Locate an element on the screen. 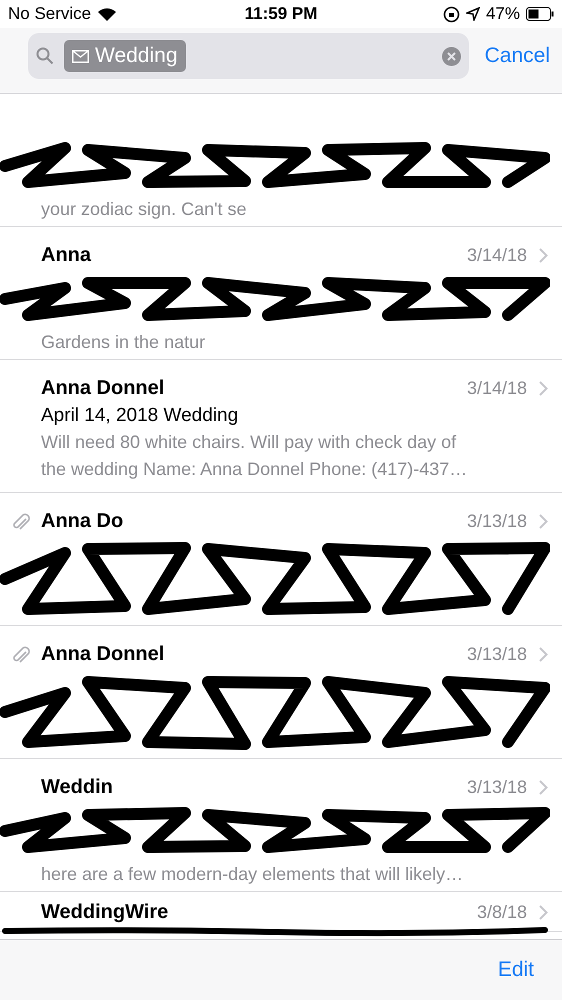 This screenshot has width=562, height=1000. wifi-icon is located at coordinates (107, 14).